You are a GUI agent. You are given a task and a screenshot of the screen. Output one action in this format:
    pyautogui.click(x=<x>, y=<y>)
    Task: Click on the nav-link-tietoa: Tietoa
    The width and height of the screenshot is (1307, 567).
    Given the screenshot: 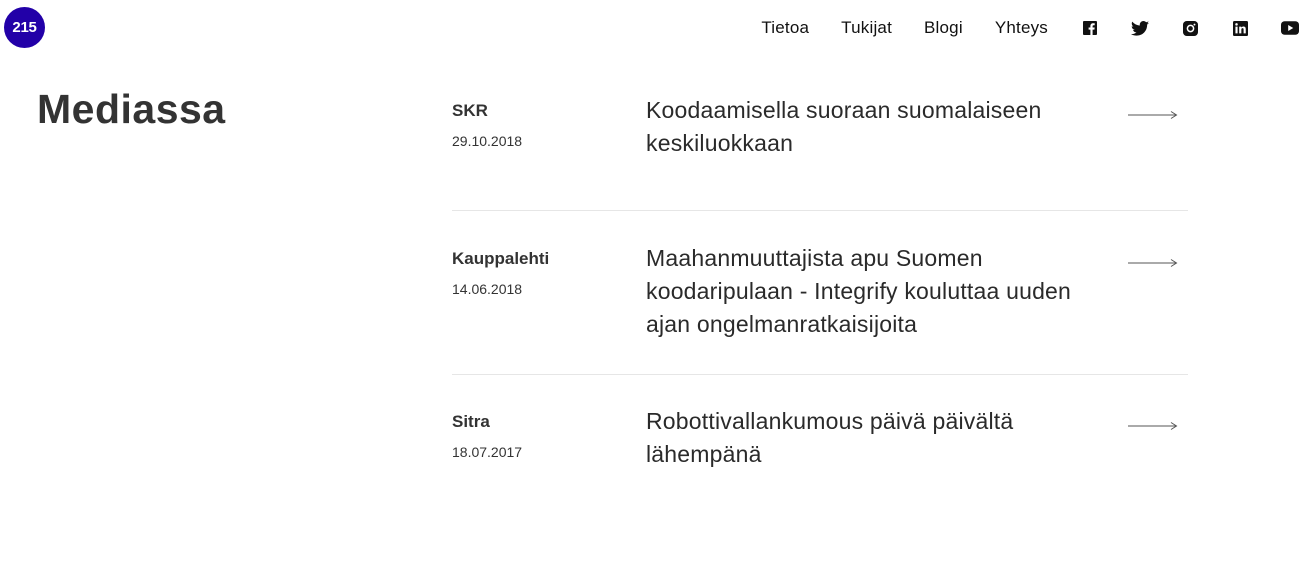 What is the action you would take?
    pyautogui.click(x=785, y=28)
    